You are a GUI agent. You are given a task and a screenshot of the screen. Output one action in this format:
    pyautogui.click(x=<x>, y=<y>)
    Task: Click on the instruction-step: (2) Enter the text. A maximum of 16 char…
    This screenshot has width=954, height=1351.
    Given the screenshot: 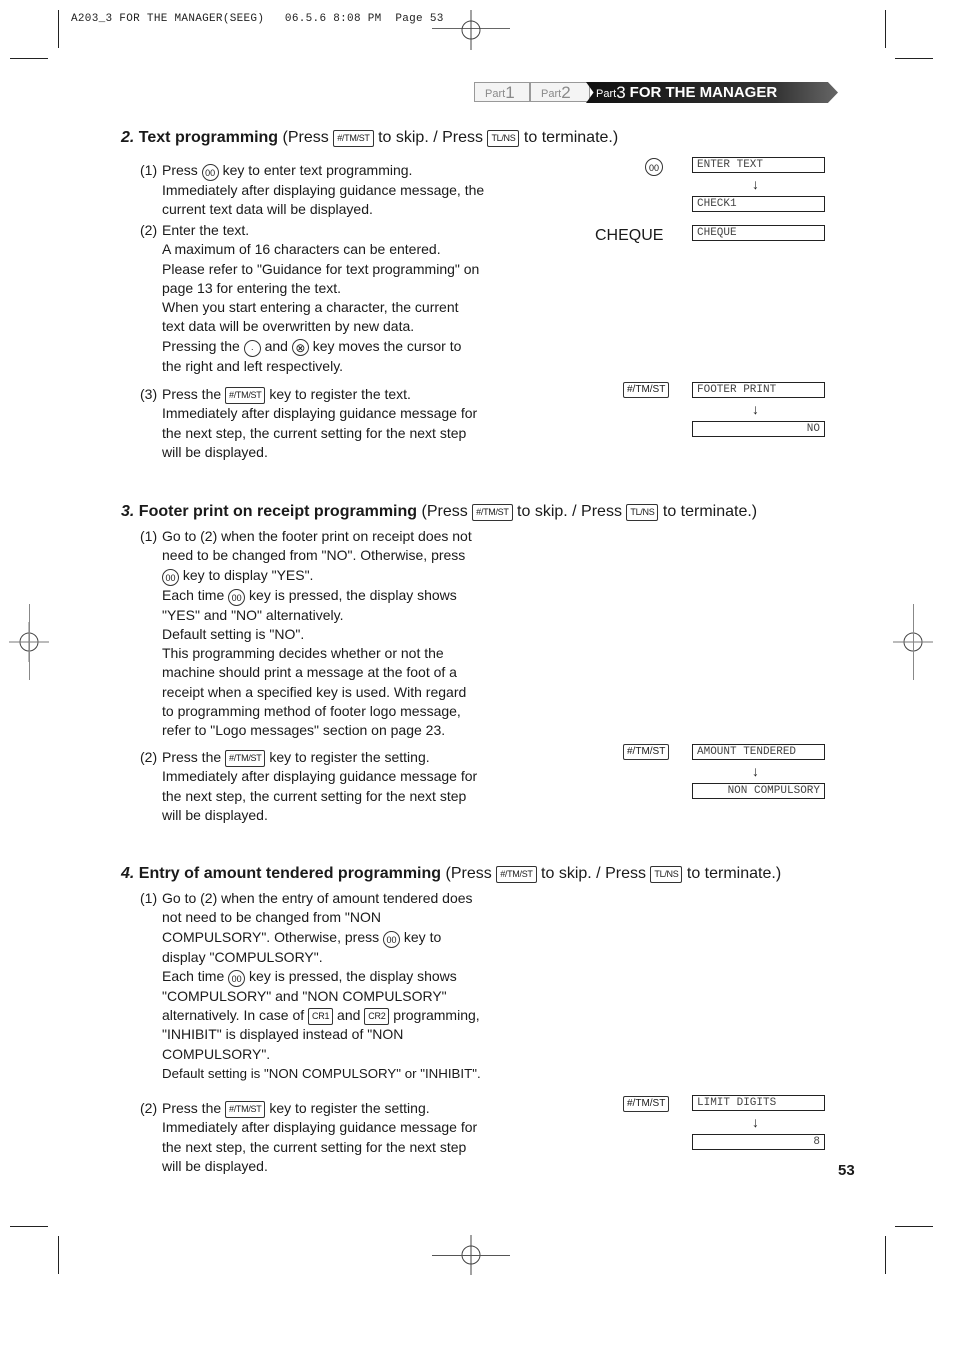 What is the action you would take?
    pyautogui.click(x=310, y=298)
    